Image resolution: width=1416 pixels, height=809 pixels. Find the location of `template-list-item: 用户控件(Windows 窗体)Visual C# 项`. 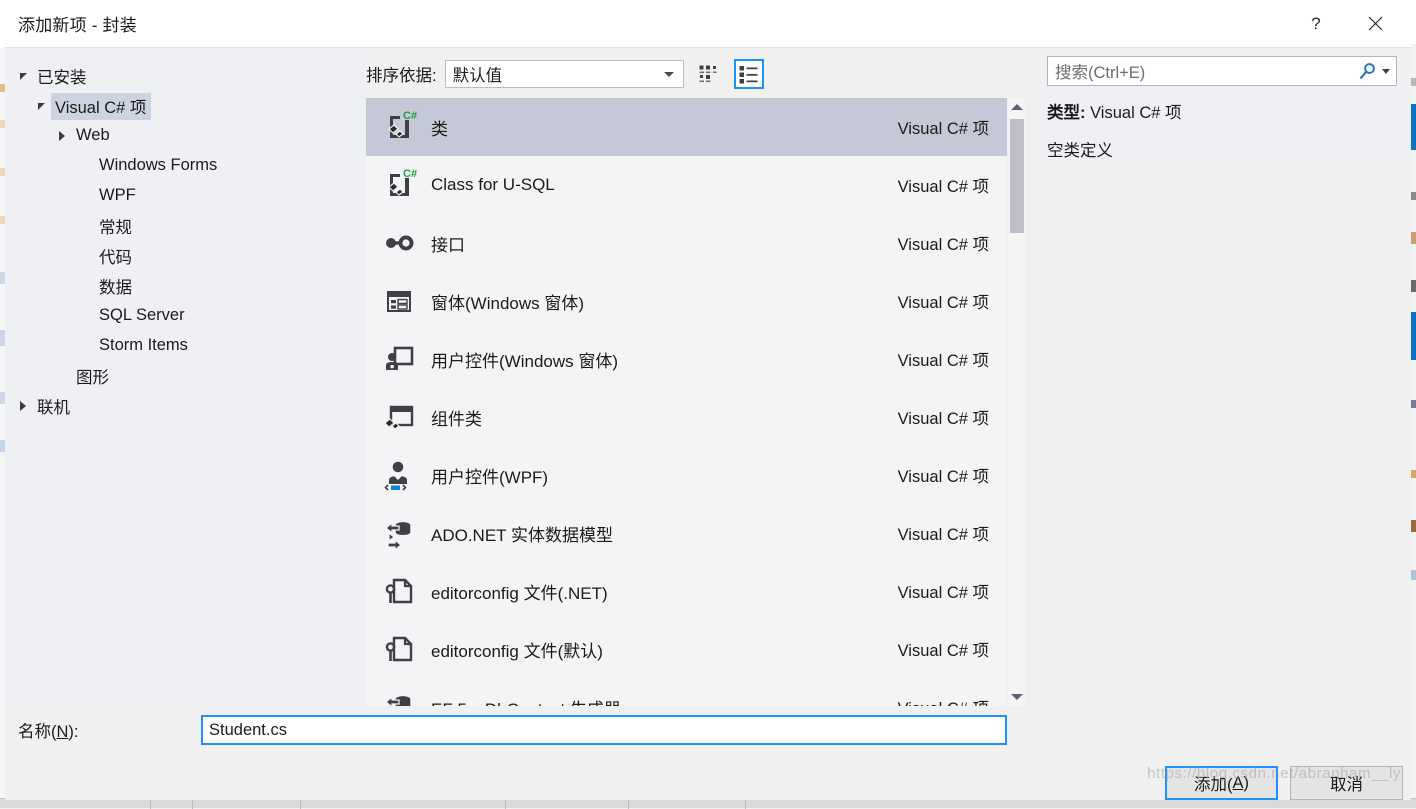

template-list-item: 用户控件(Windows 窗体)Visual C# 项 is located at coordinates (686, 359).